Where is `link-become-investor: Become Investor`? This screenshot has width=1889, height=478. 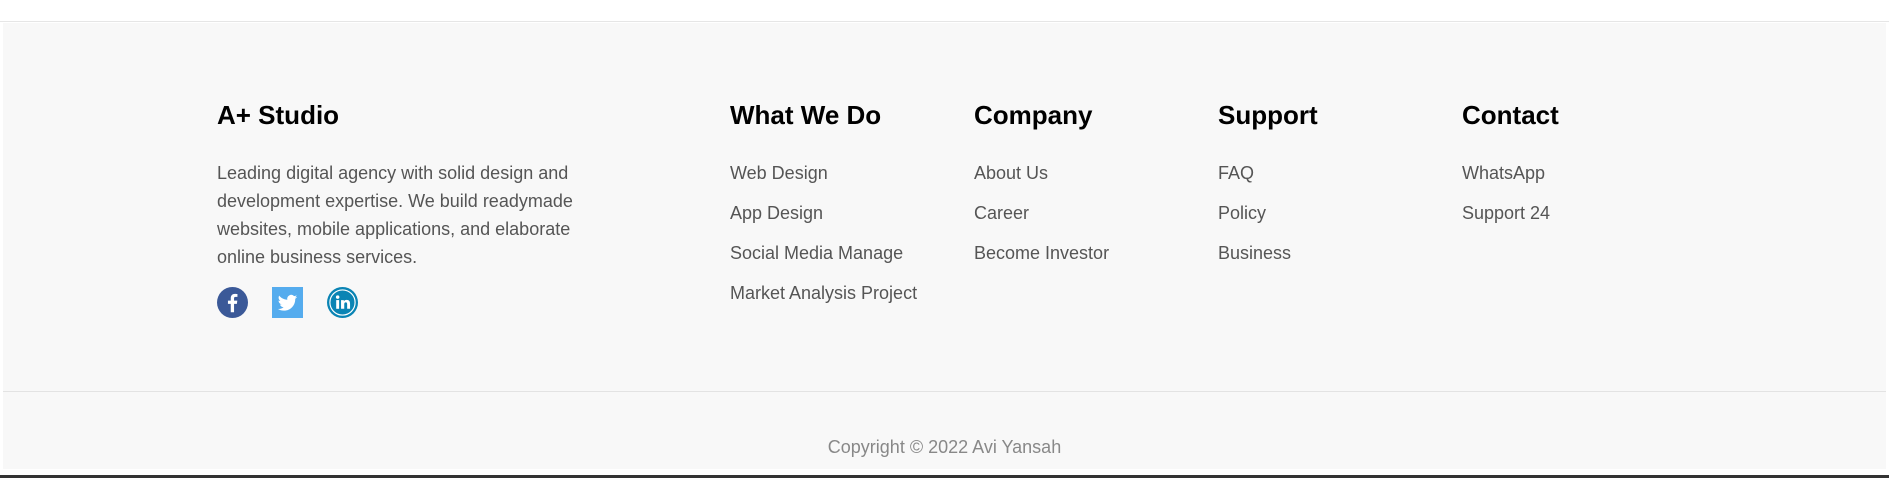
link-become-investor: Become Investor is located at coordinates (1041, 253).